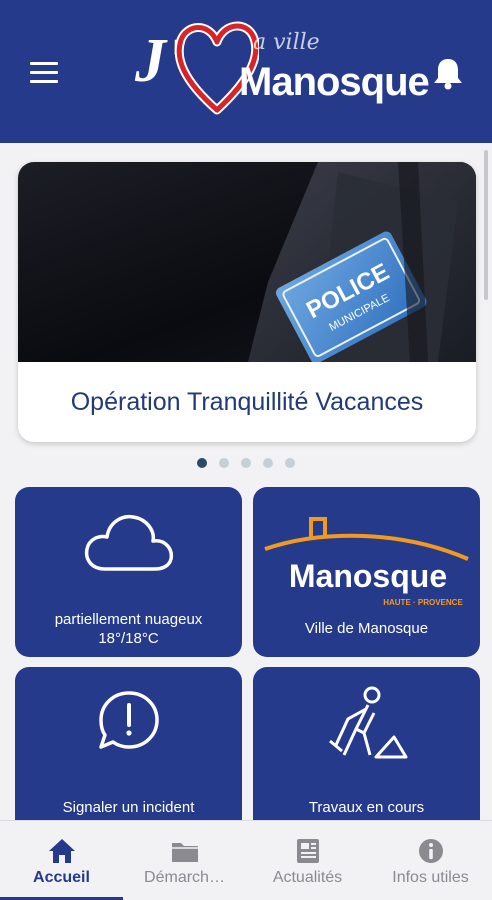 The width and height of the screenshot is (492, 900). What do you see at coordinates (128, 807) in the screenshot?
I see `tile-label: Signaler un incident` at bounding box center [128, 807].